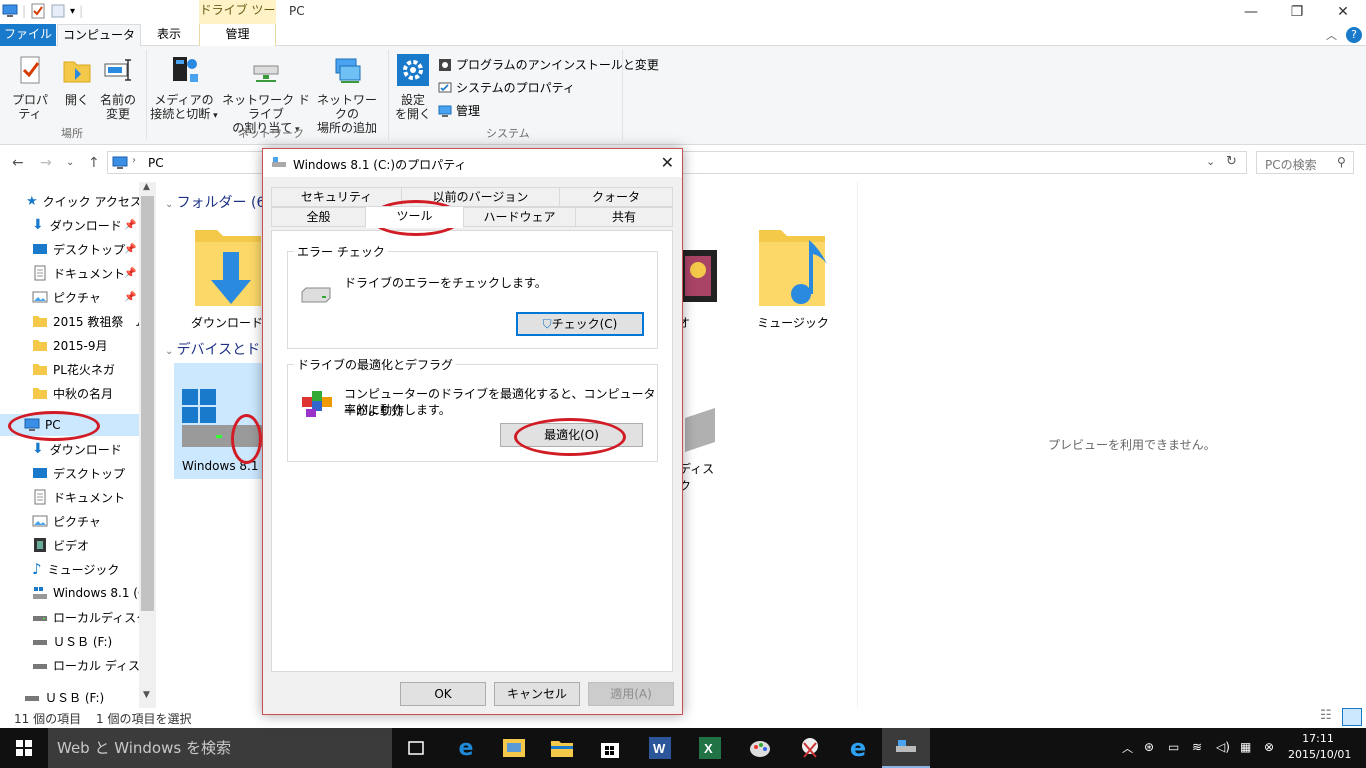 This screenshot has width=1366, height=768. Describe the element at coordinates (78, 497) in the screenshot. I see `nav-pc-item: ドキュメント` at that location.